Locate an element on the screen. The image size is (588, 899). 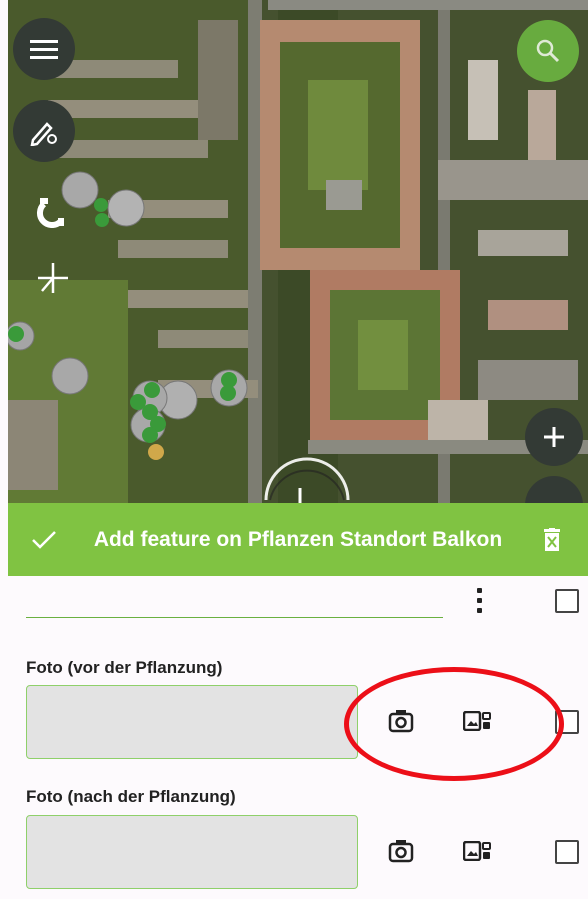
plus-icon is located at coordinates (554, 437).